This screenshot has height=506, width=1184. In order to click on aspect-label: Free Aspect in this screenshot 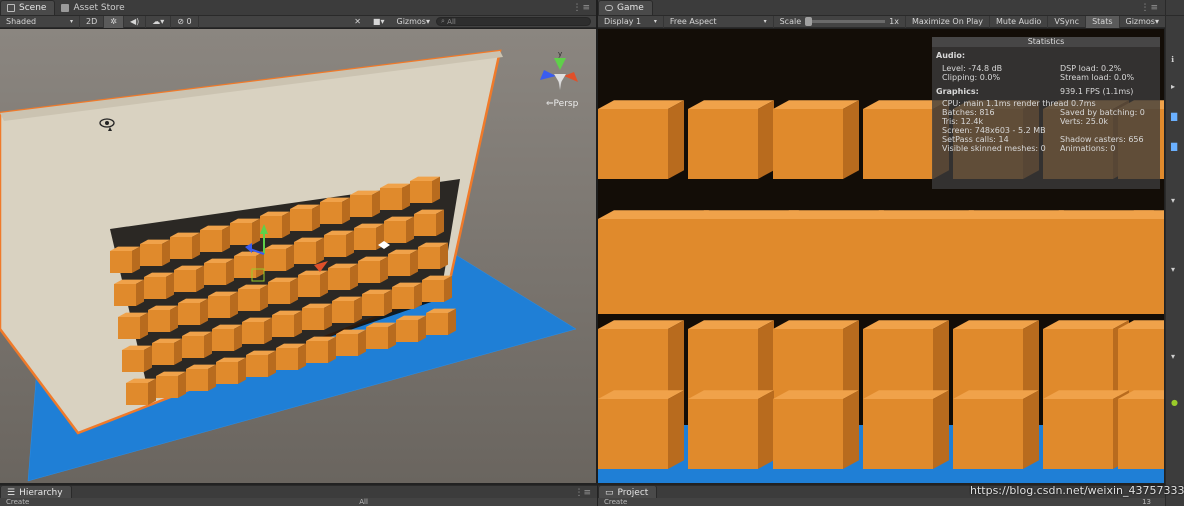, I will do `click(693, 21)`.